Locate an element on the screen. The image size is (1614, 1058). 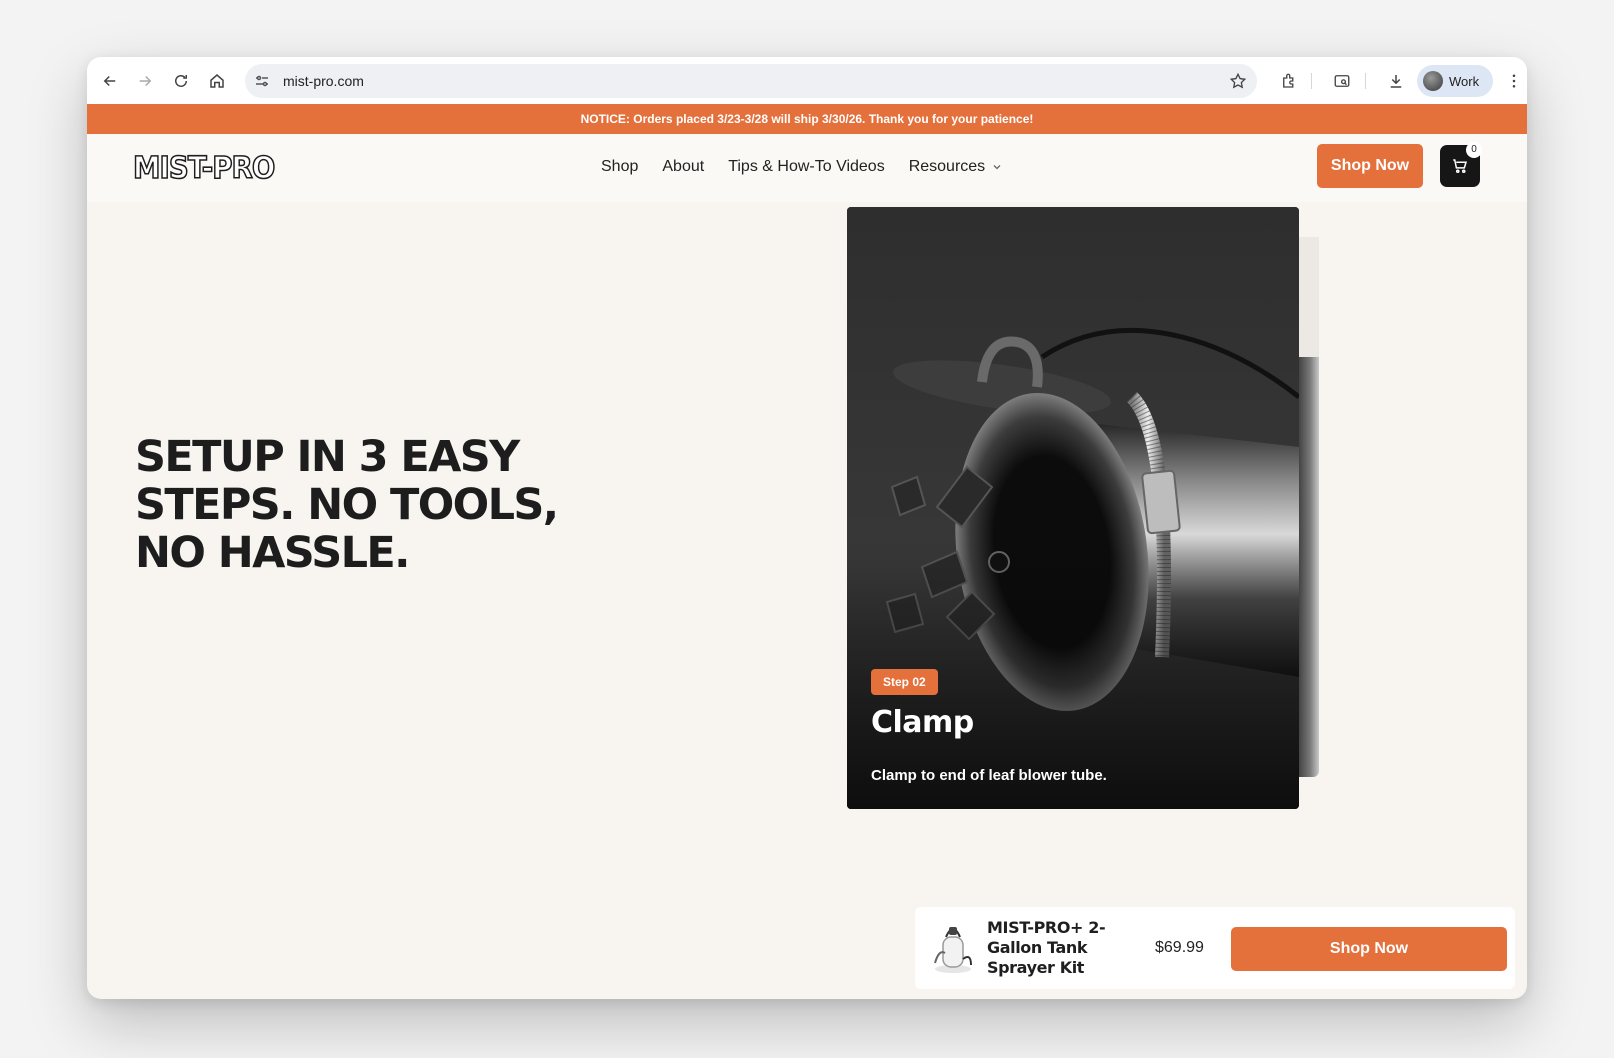
cart-button: 0 is located at coordinates (1461, 164).